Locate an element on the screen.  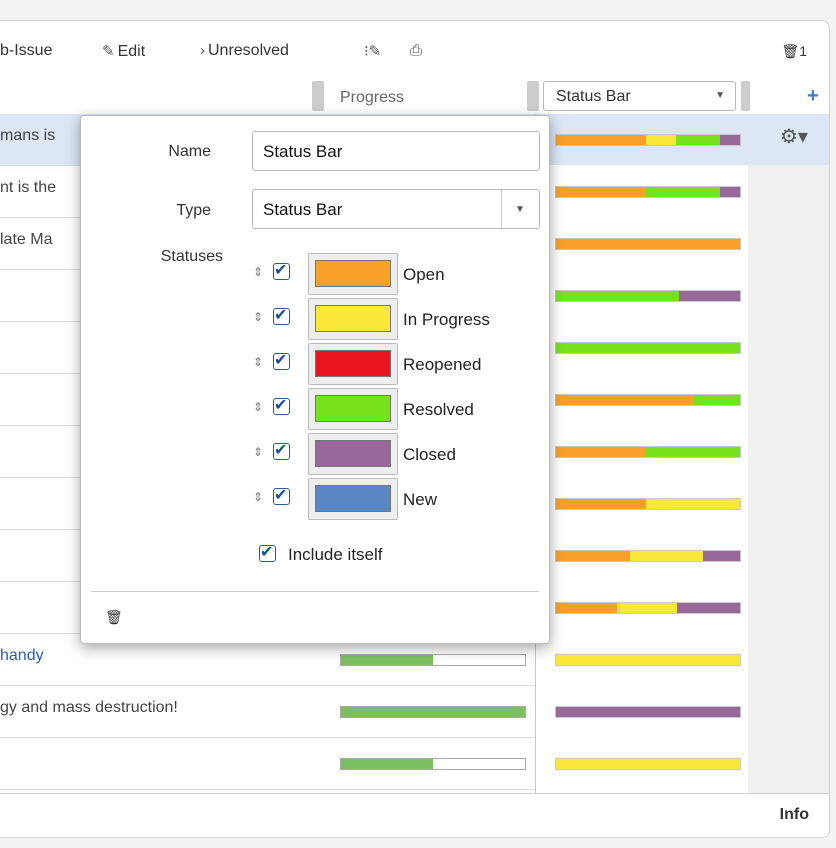
status-option: ⇕ Reopened is located at coordinates (393, 364).